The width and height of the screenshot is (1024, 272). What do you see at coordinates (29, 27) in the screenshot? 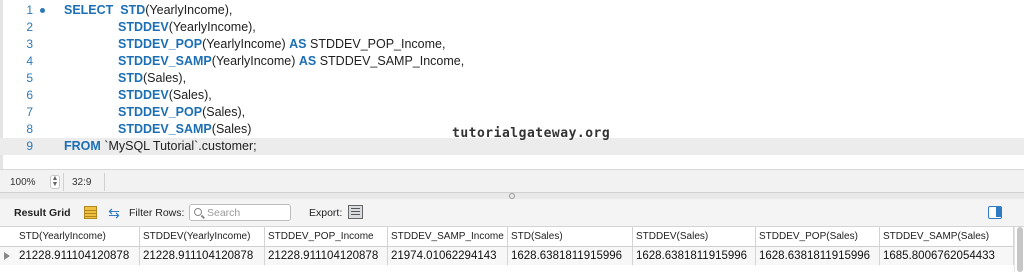
I see `line-number: 2` at bounding box center [29, 27].